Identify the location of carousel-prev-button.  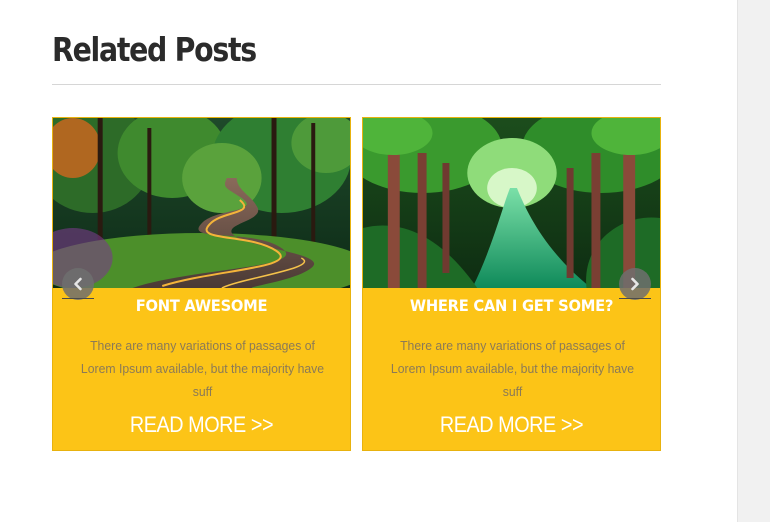
(78, 284).